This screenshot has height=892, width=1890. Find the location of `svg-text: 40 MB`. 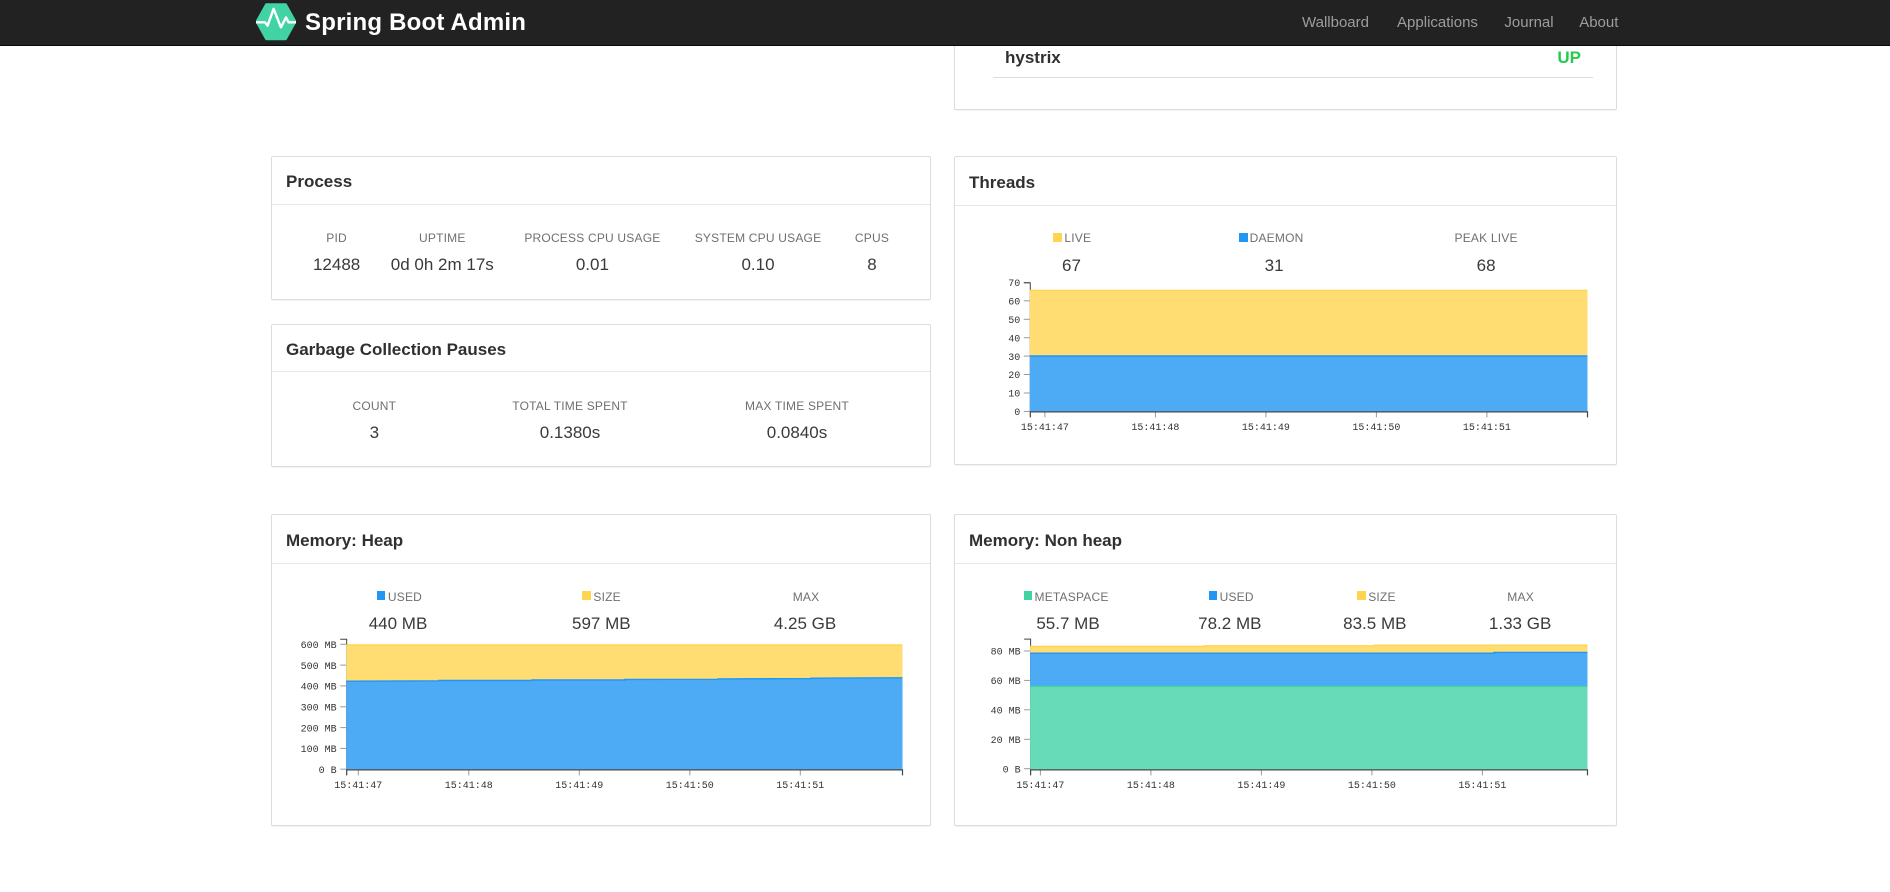

svg-text: 40 MB is located at coordinates (1006, 712).